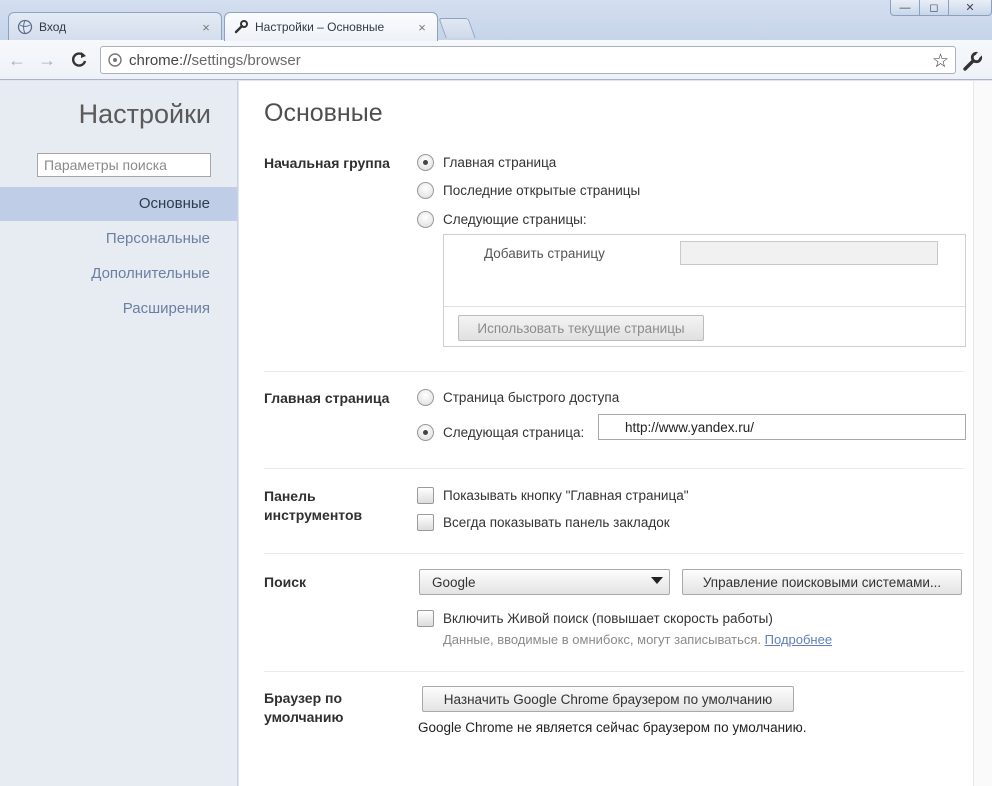 This screenshot has width=992, height=786. I want to click on label-line: инструментов, so click(313, 515).